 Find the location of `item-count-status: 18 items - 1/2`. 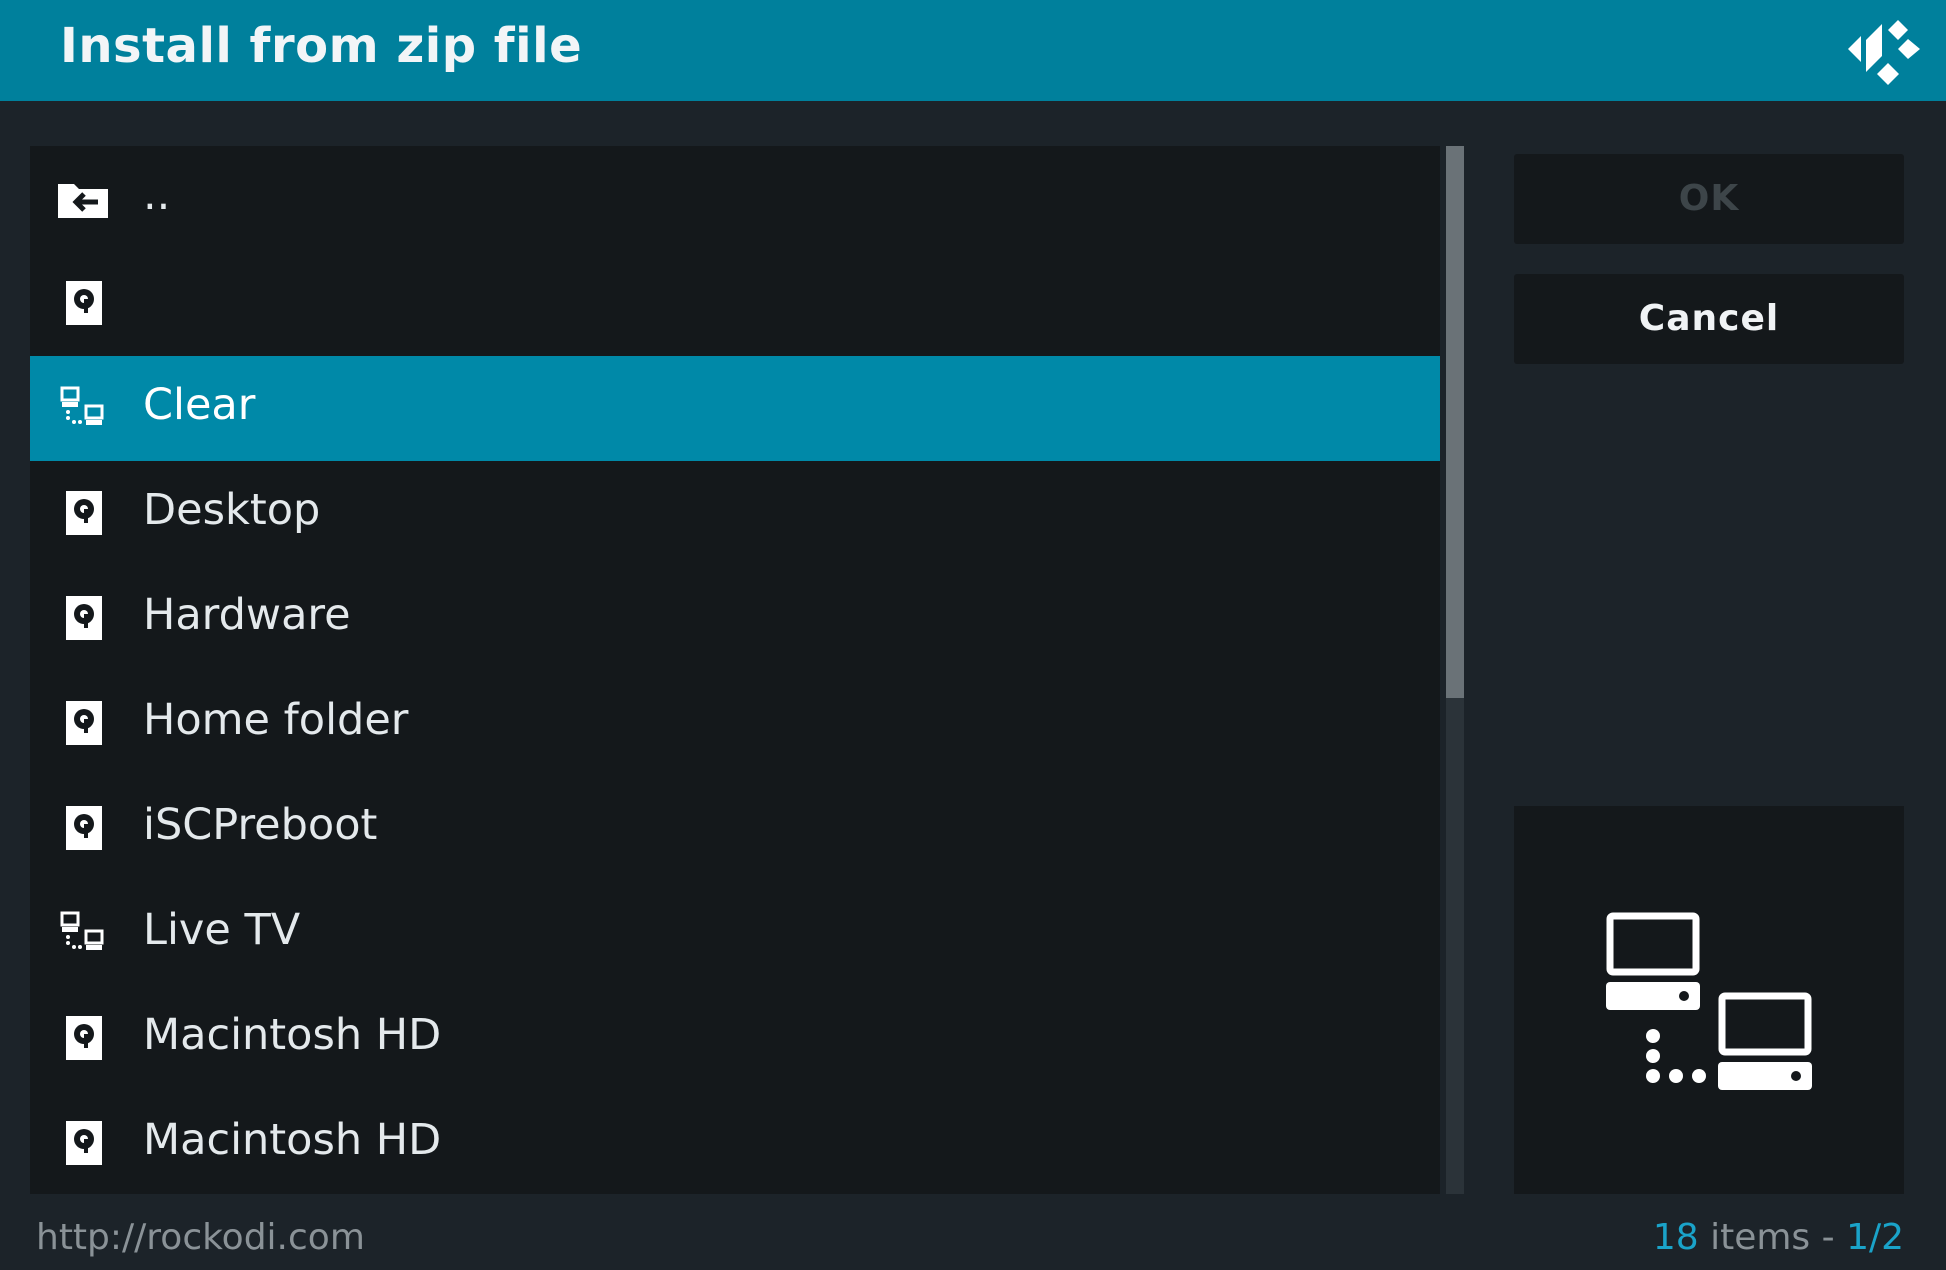

item-count-status: 18 items - 1/2 is located at coordinates (1778, 1237).